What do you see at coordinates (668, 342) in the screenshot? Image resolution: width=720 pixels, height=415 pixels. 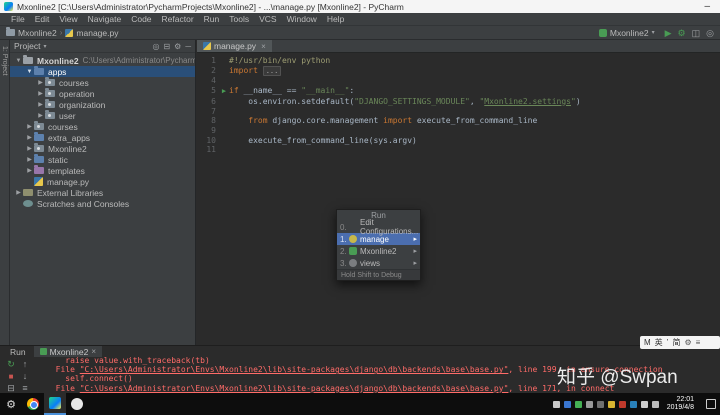 I see `ime-item: ’` at bounding box center [668, 342].